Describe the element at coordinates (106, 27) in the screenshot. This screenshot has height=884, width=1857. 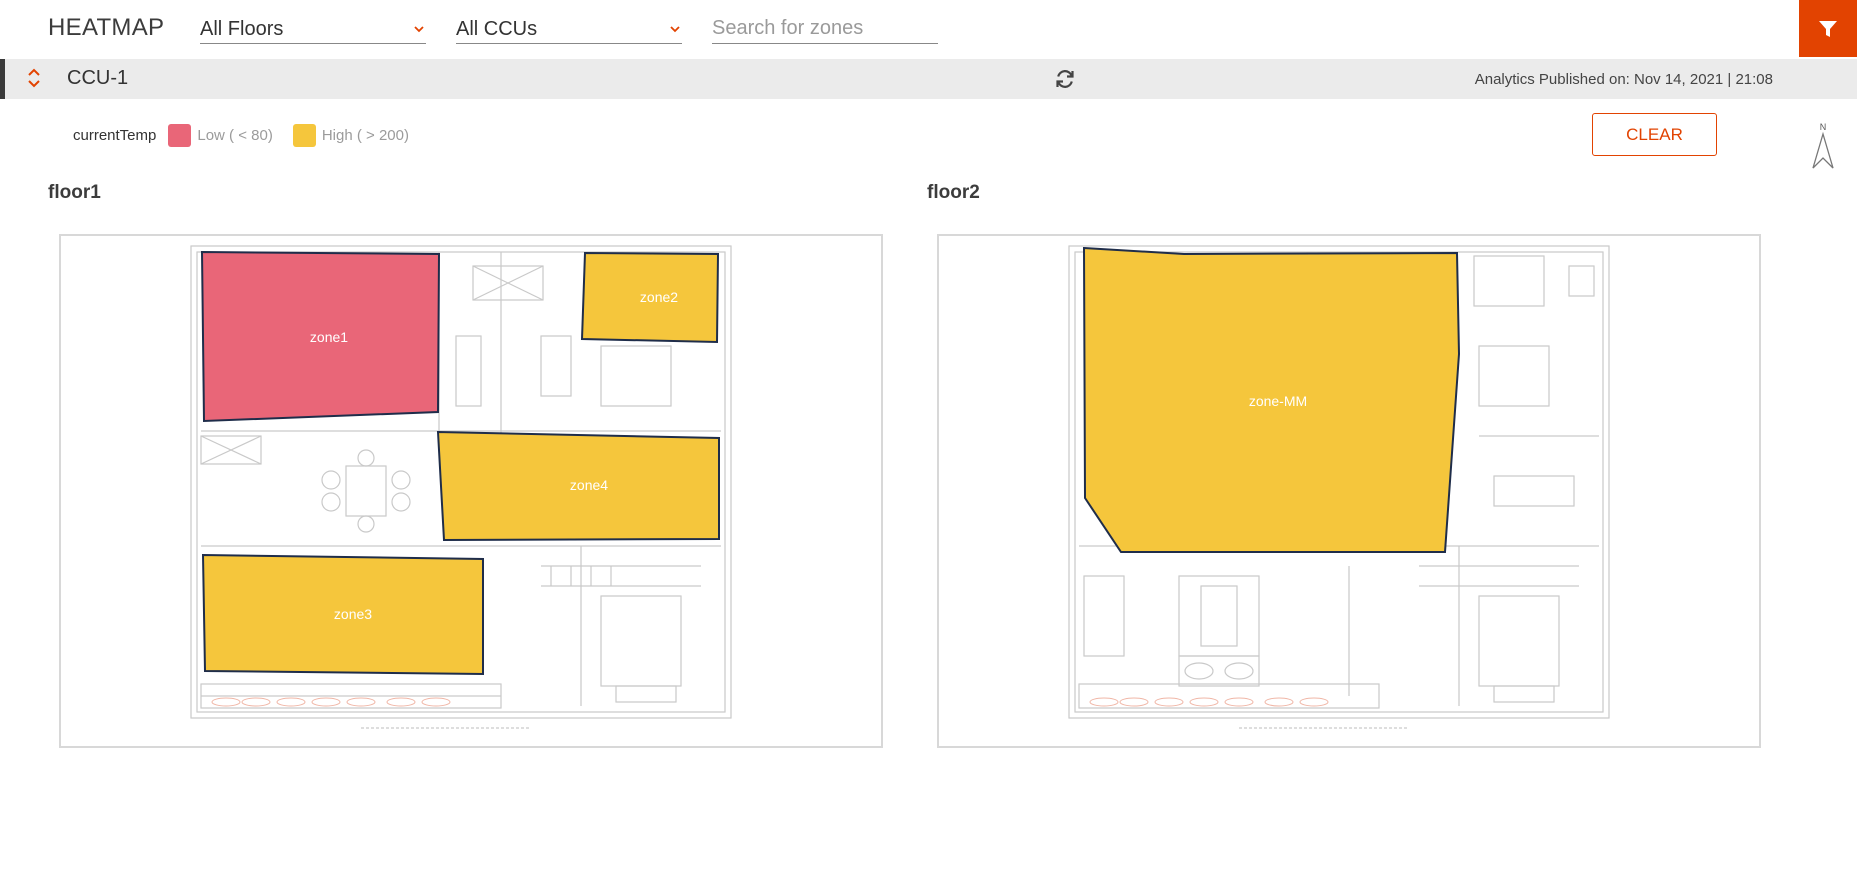
I see `app-title: HEATMAP` at that location.